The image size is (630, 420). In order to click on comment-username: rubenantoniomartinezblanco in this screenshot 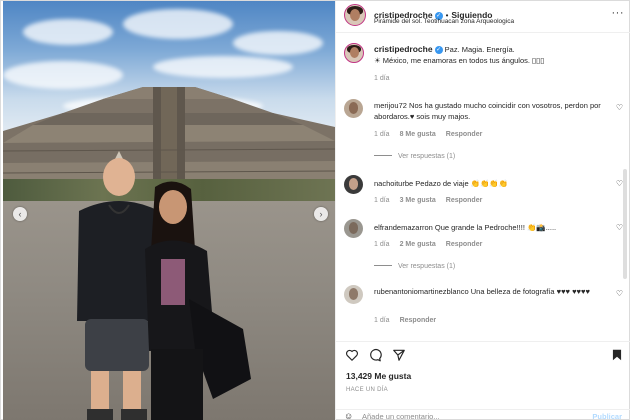, I will do `click(421, 291)`.